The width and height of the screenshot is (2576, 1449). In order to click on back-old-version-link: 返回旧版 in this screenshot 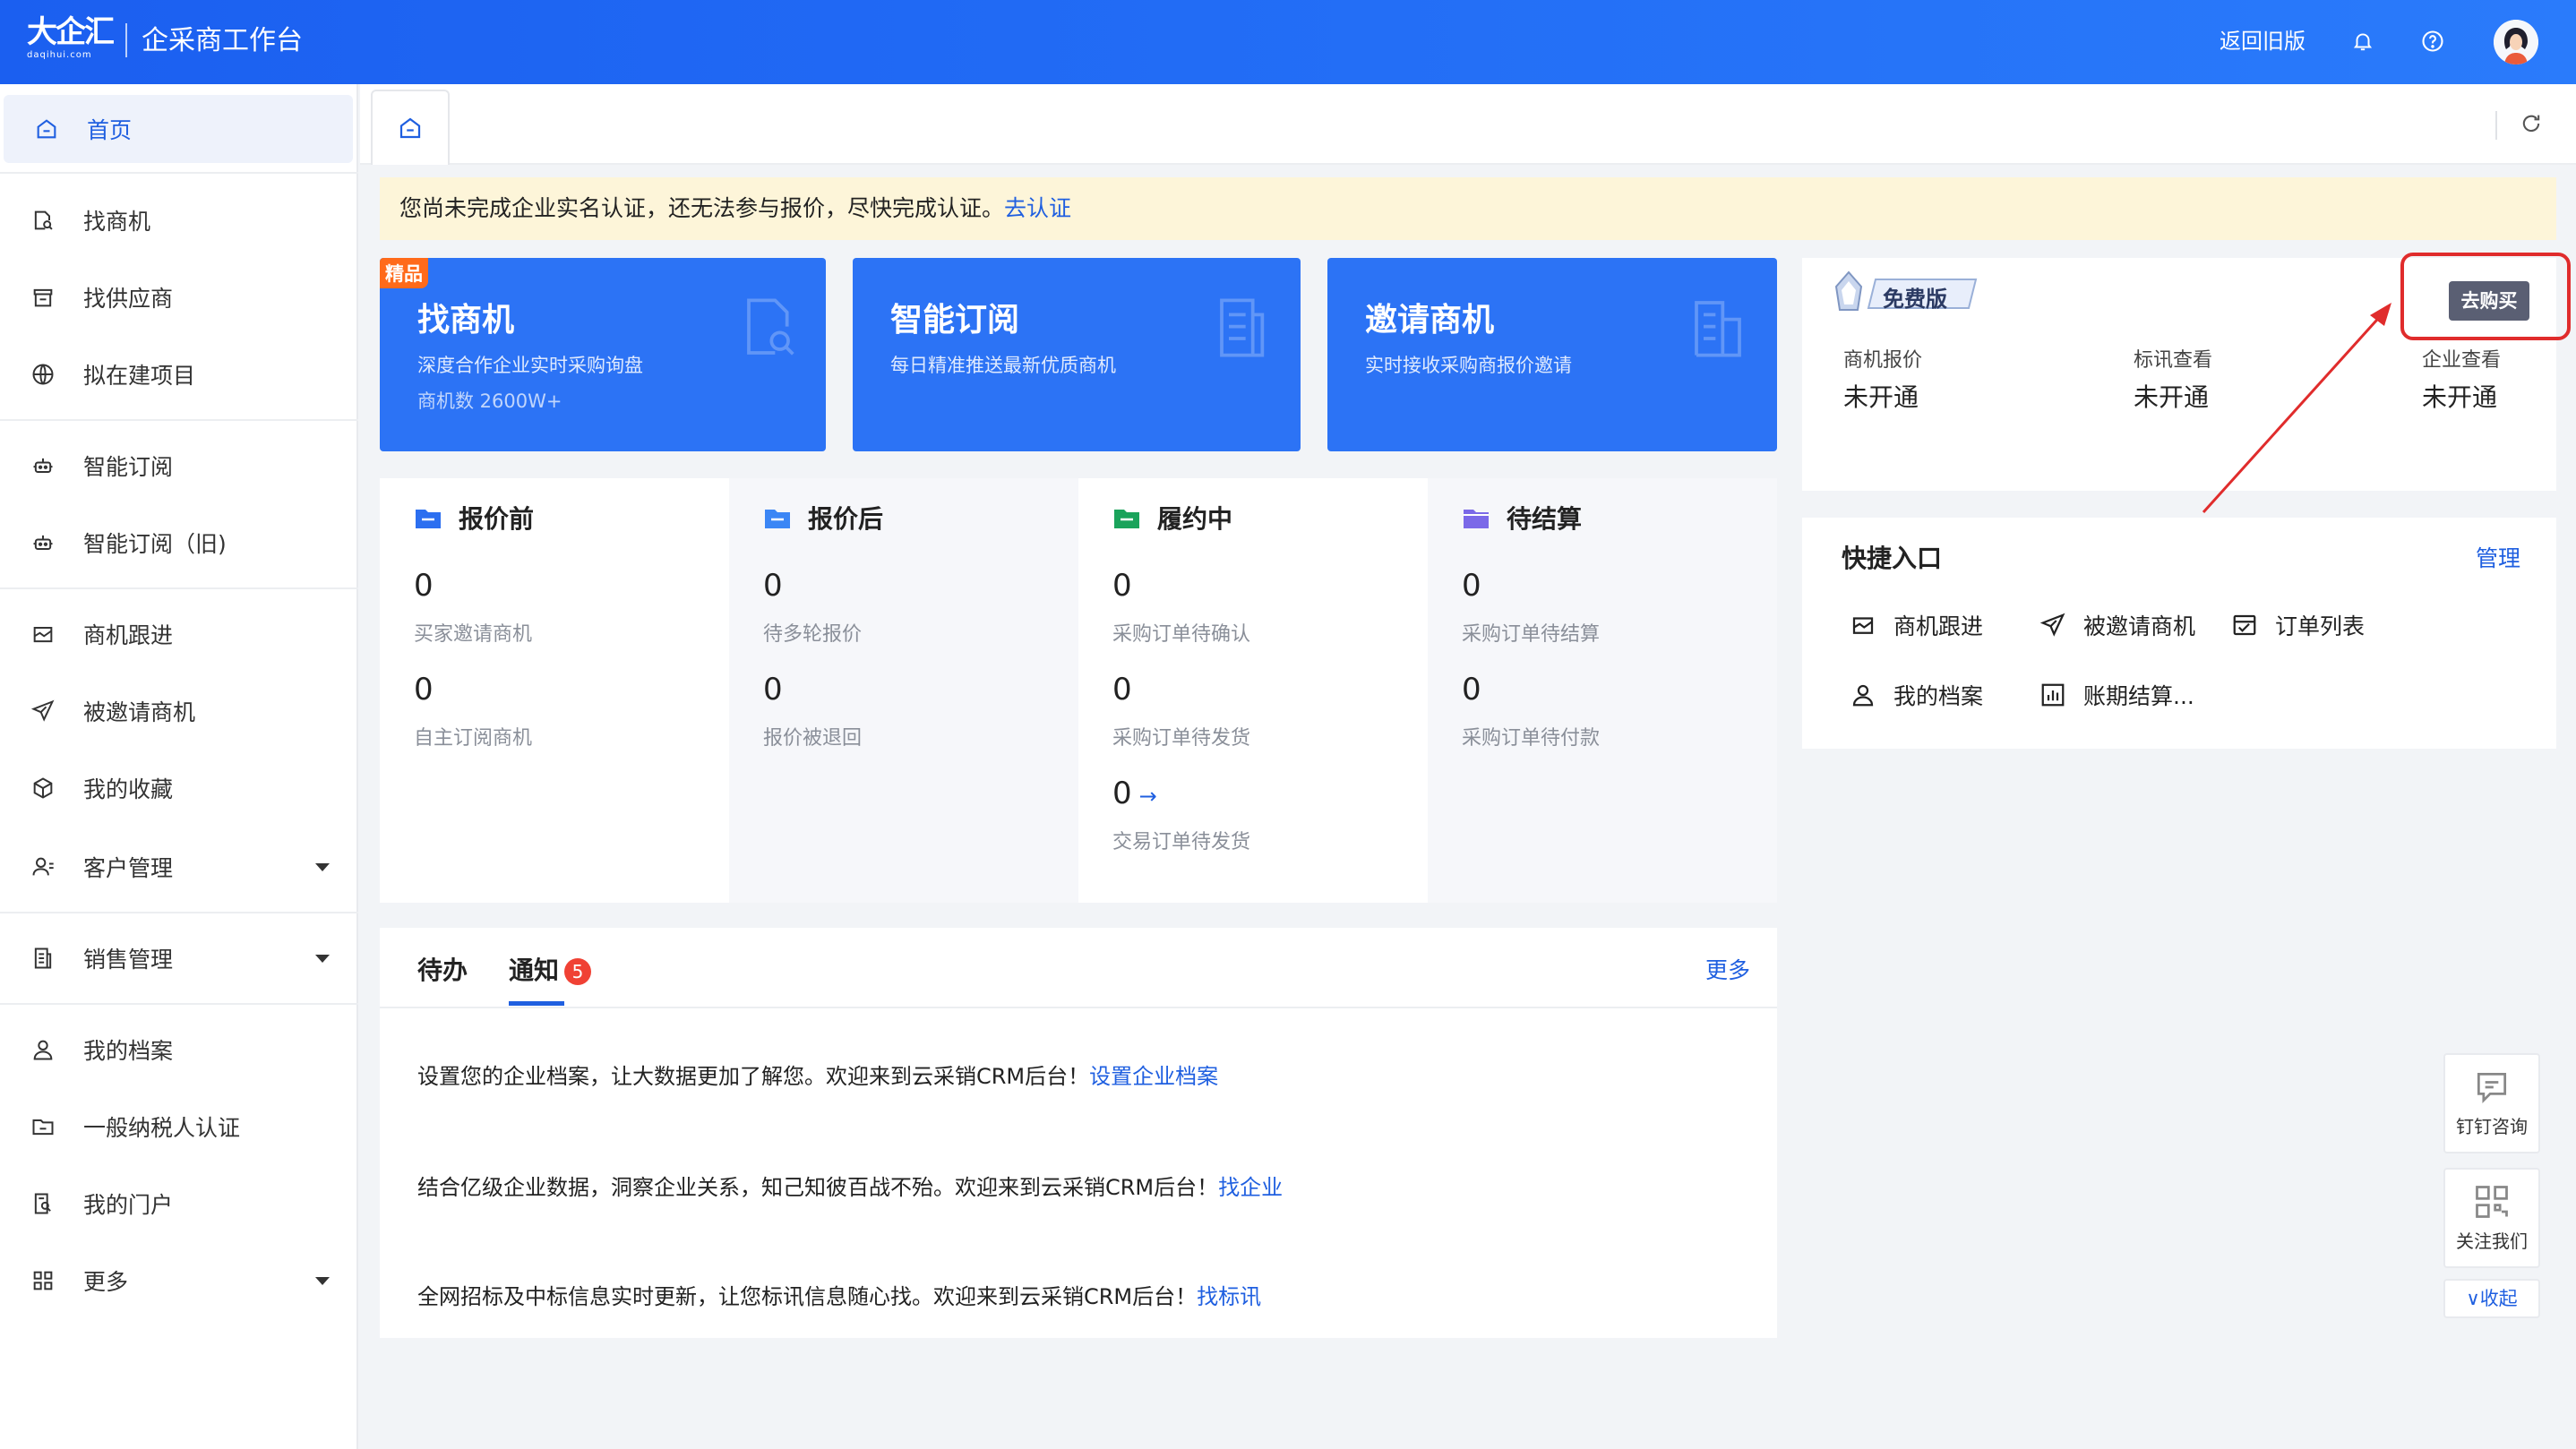, I will do `click(2263, 41)`.